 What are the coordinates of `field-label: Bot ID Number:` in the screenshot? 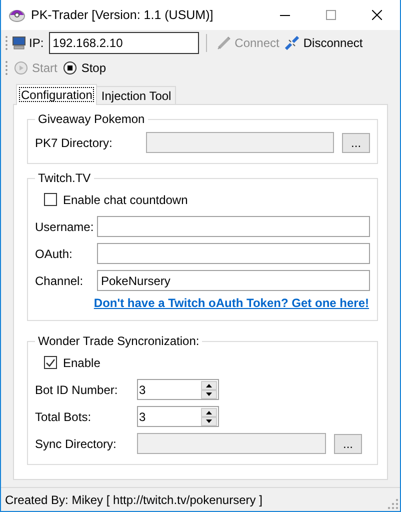 It's located at (77, 389).